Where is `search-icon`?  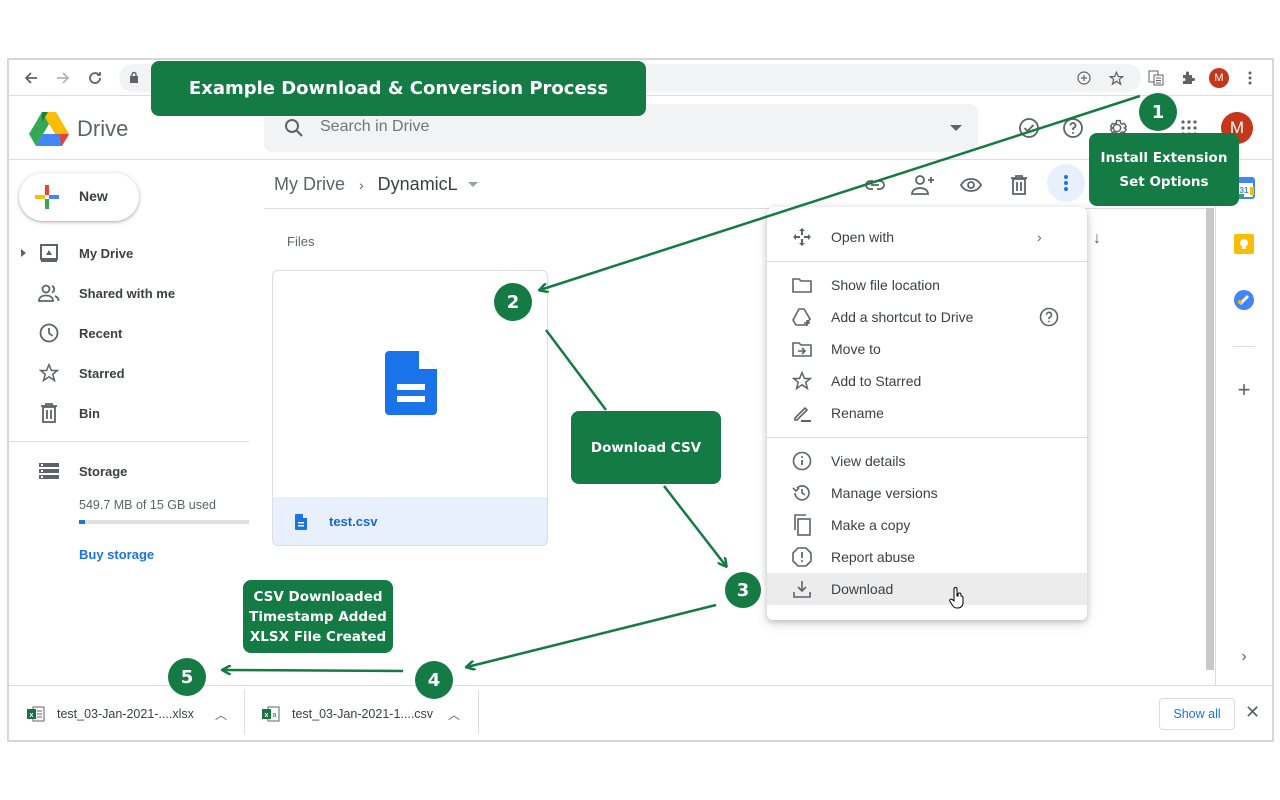 search-icon is located at coordinates (294, 128).